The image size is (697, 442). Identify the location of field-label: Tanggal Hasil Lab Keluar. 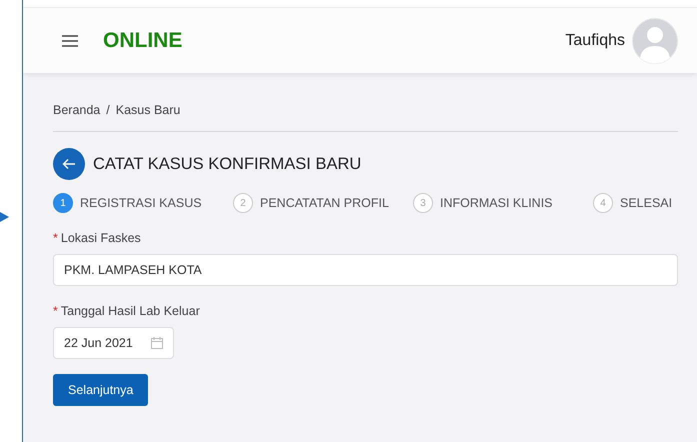
(130, 311).